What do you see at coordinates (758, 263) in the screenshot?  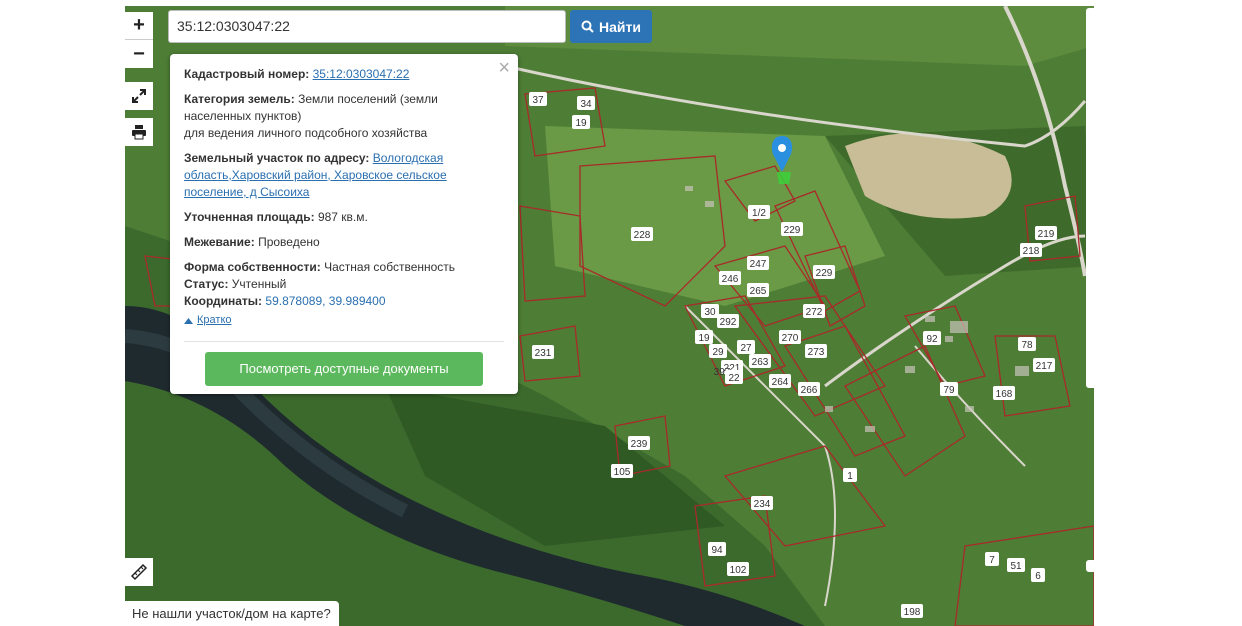 I see `plot-label: 247` at bounding box center [758, 263].